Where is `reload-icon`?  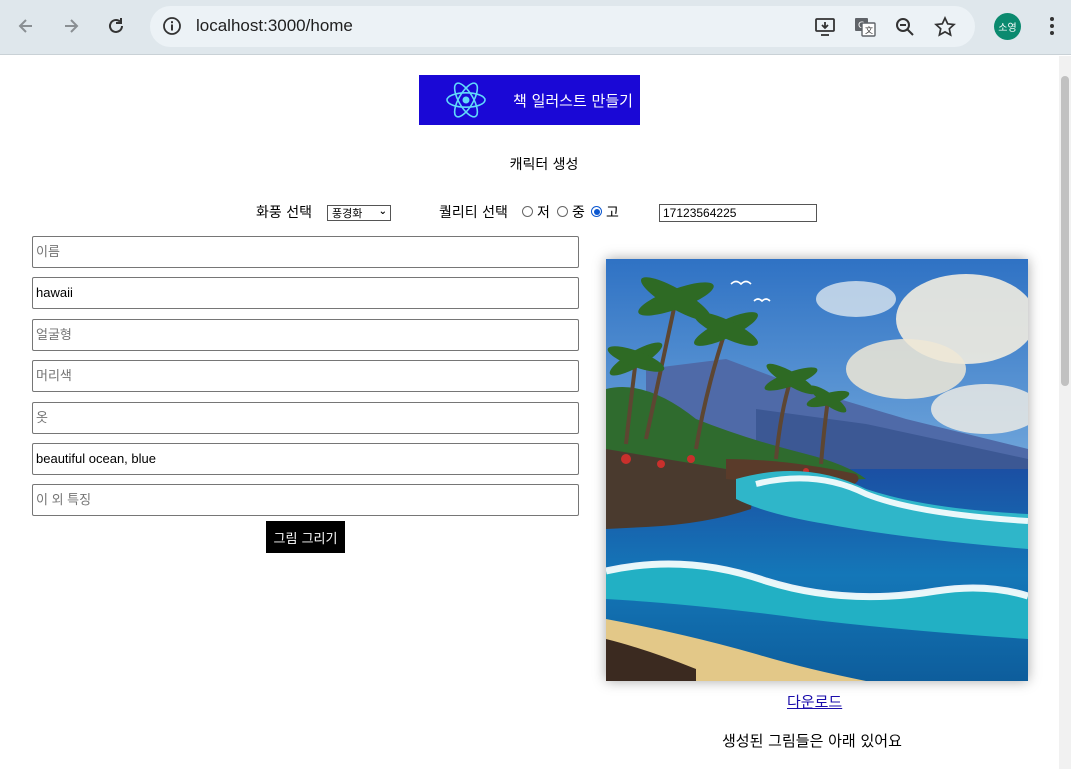
reload-icon is located at coordinates (116, 26).